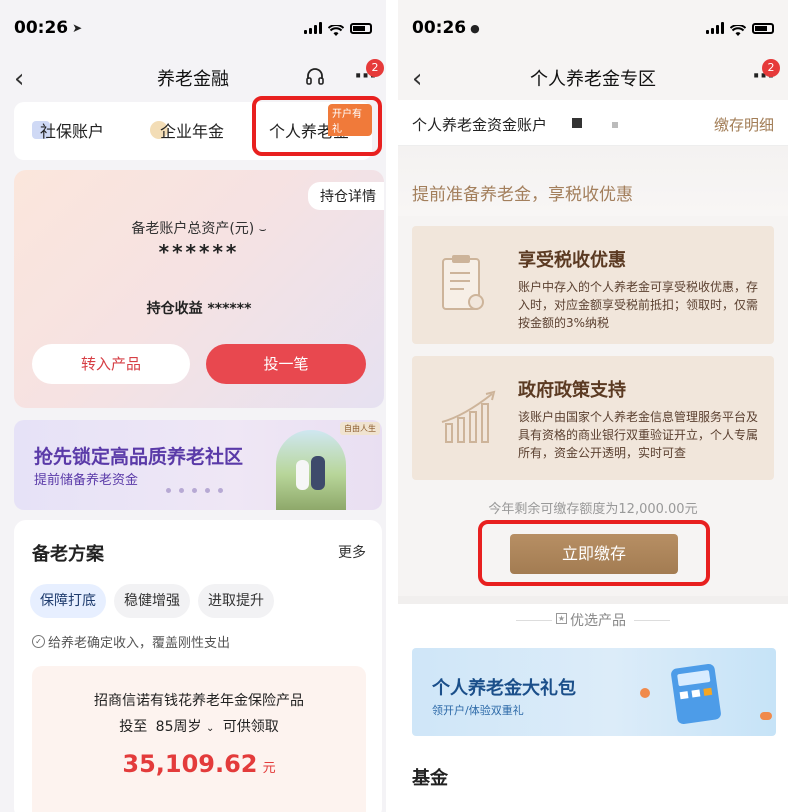 The image size is (788, 812). Describe the element at coordinates (430, 778) in the screenshot. I see `fund-heading: 基金` at that location.